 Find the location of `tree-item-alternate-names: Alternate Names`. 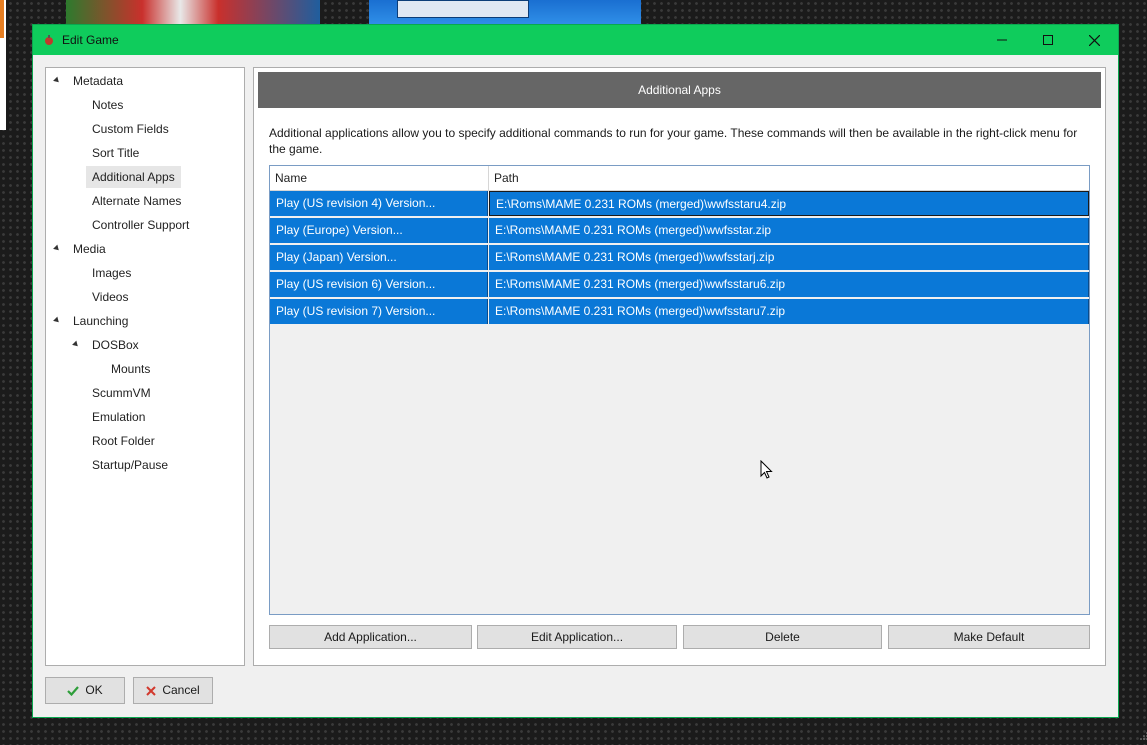

tree-item-alternate-names: Alternate Names is located at coordinates (136, 201).